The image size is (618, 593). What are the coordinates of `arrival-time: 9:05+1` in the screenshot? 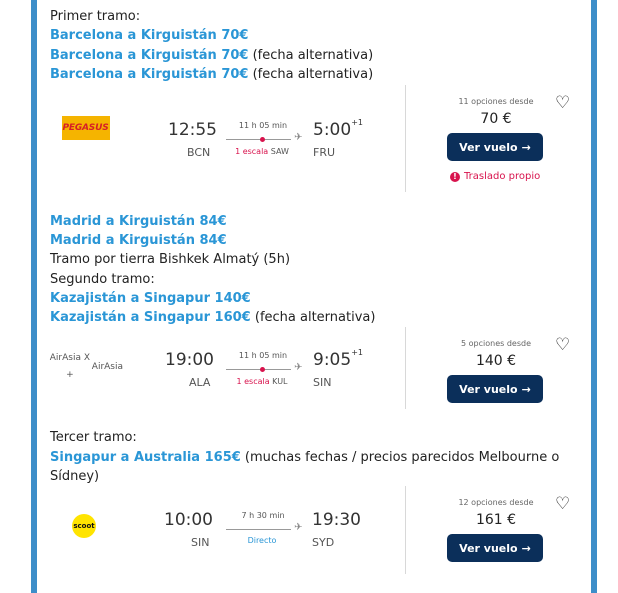 It's located at (338, 359).